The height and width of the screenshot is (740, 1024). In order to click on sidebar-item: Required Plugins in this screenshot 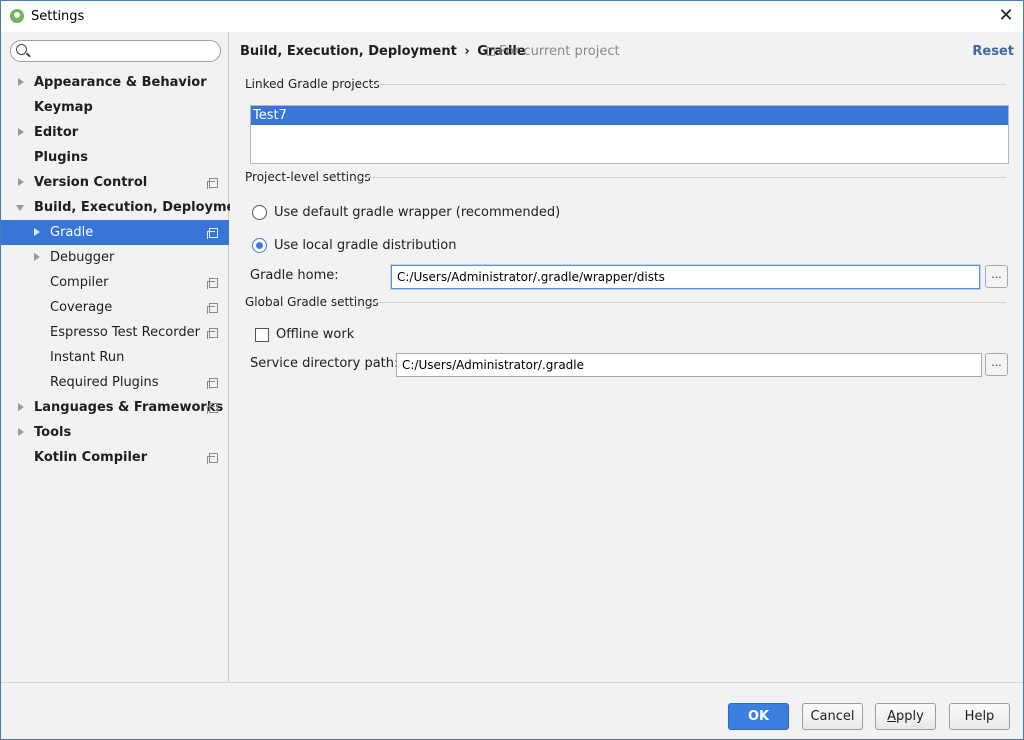, I will do `click(115, 382)`.